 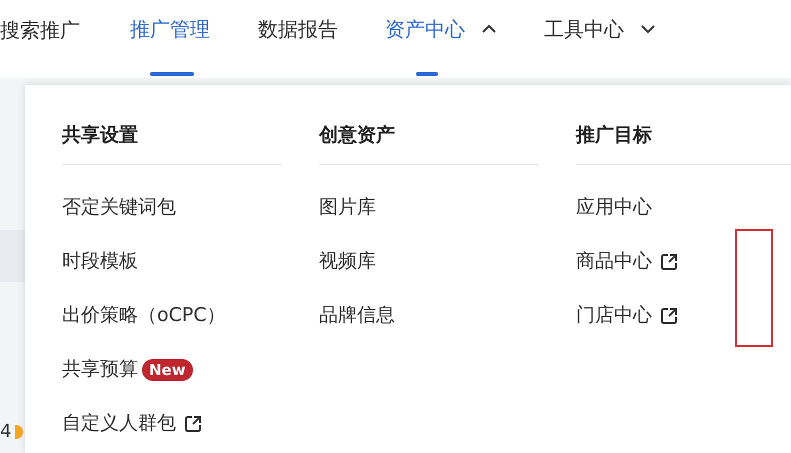 I want to click on nav-tab: 推广管理, so click(x=170, y=39).